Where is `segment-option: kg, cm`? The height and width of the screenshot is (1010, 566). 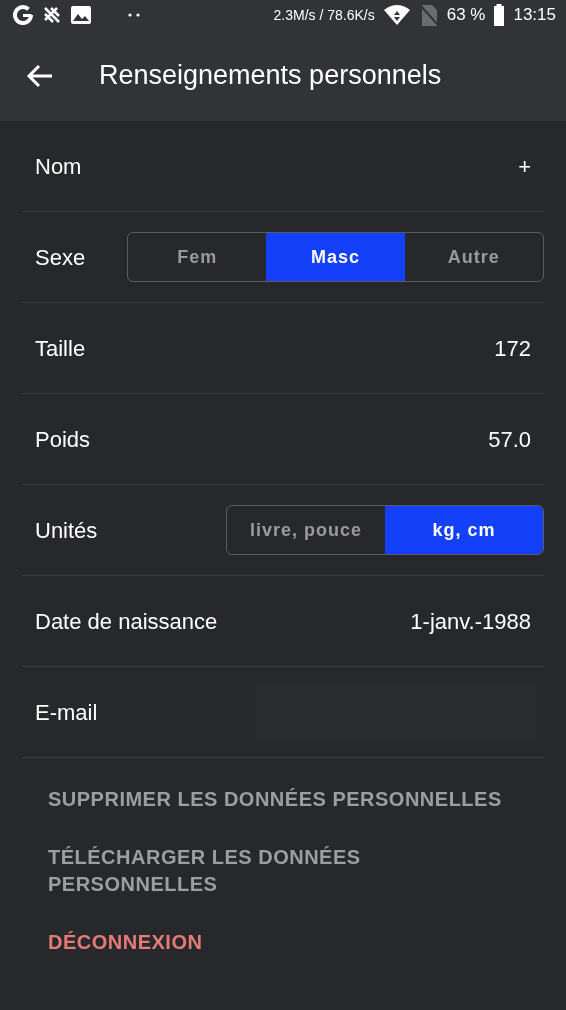
segment-option: kg, cm is located at coordinates (464, 530).